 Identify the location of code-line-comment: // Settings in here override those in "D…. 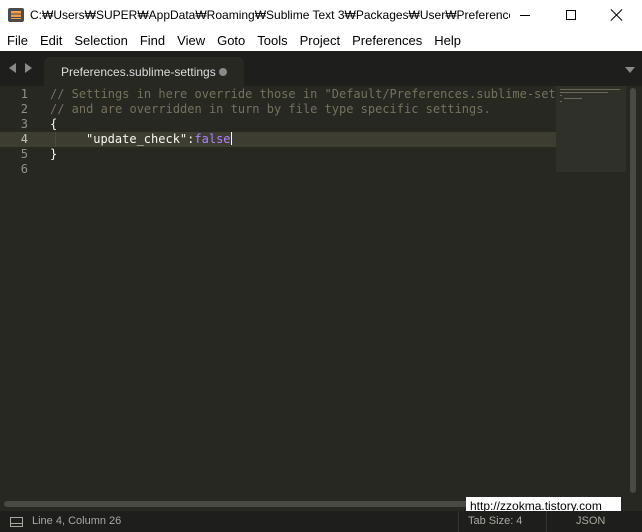
(303, 94).